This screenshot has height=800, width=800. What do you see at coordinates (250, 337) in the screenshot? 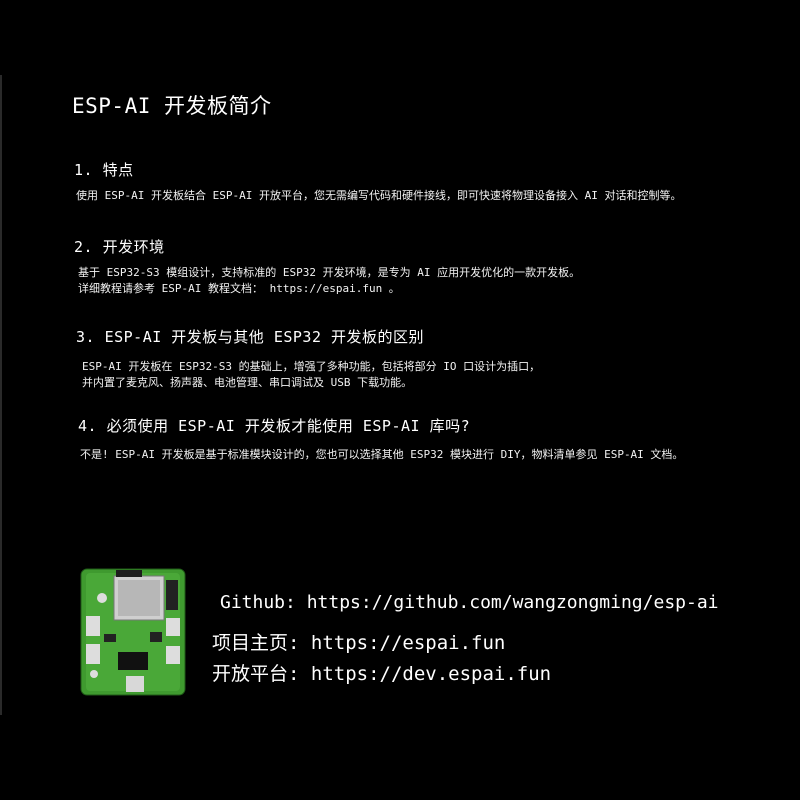
I see `section-3-heading: 3. ESP-AI 开发板与其他 ESP32 开发板的区别` at bounding box center [250, 337].